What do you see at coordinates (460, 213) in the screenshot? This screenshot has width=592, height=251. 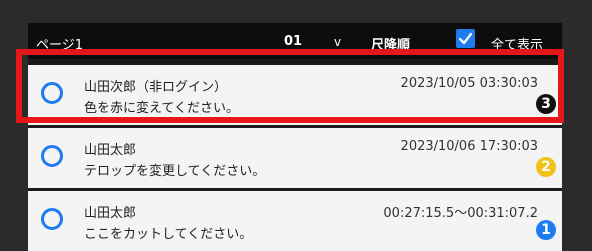 I see `comment-timestamp: 00:27:15.5〜00:31:07.2` at bounding box center [460, 213].